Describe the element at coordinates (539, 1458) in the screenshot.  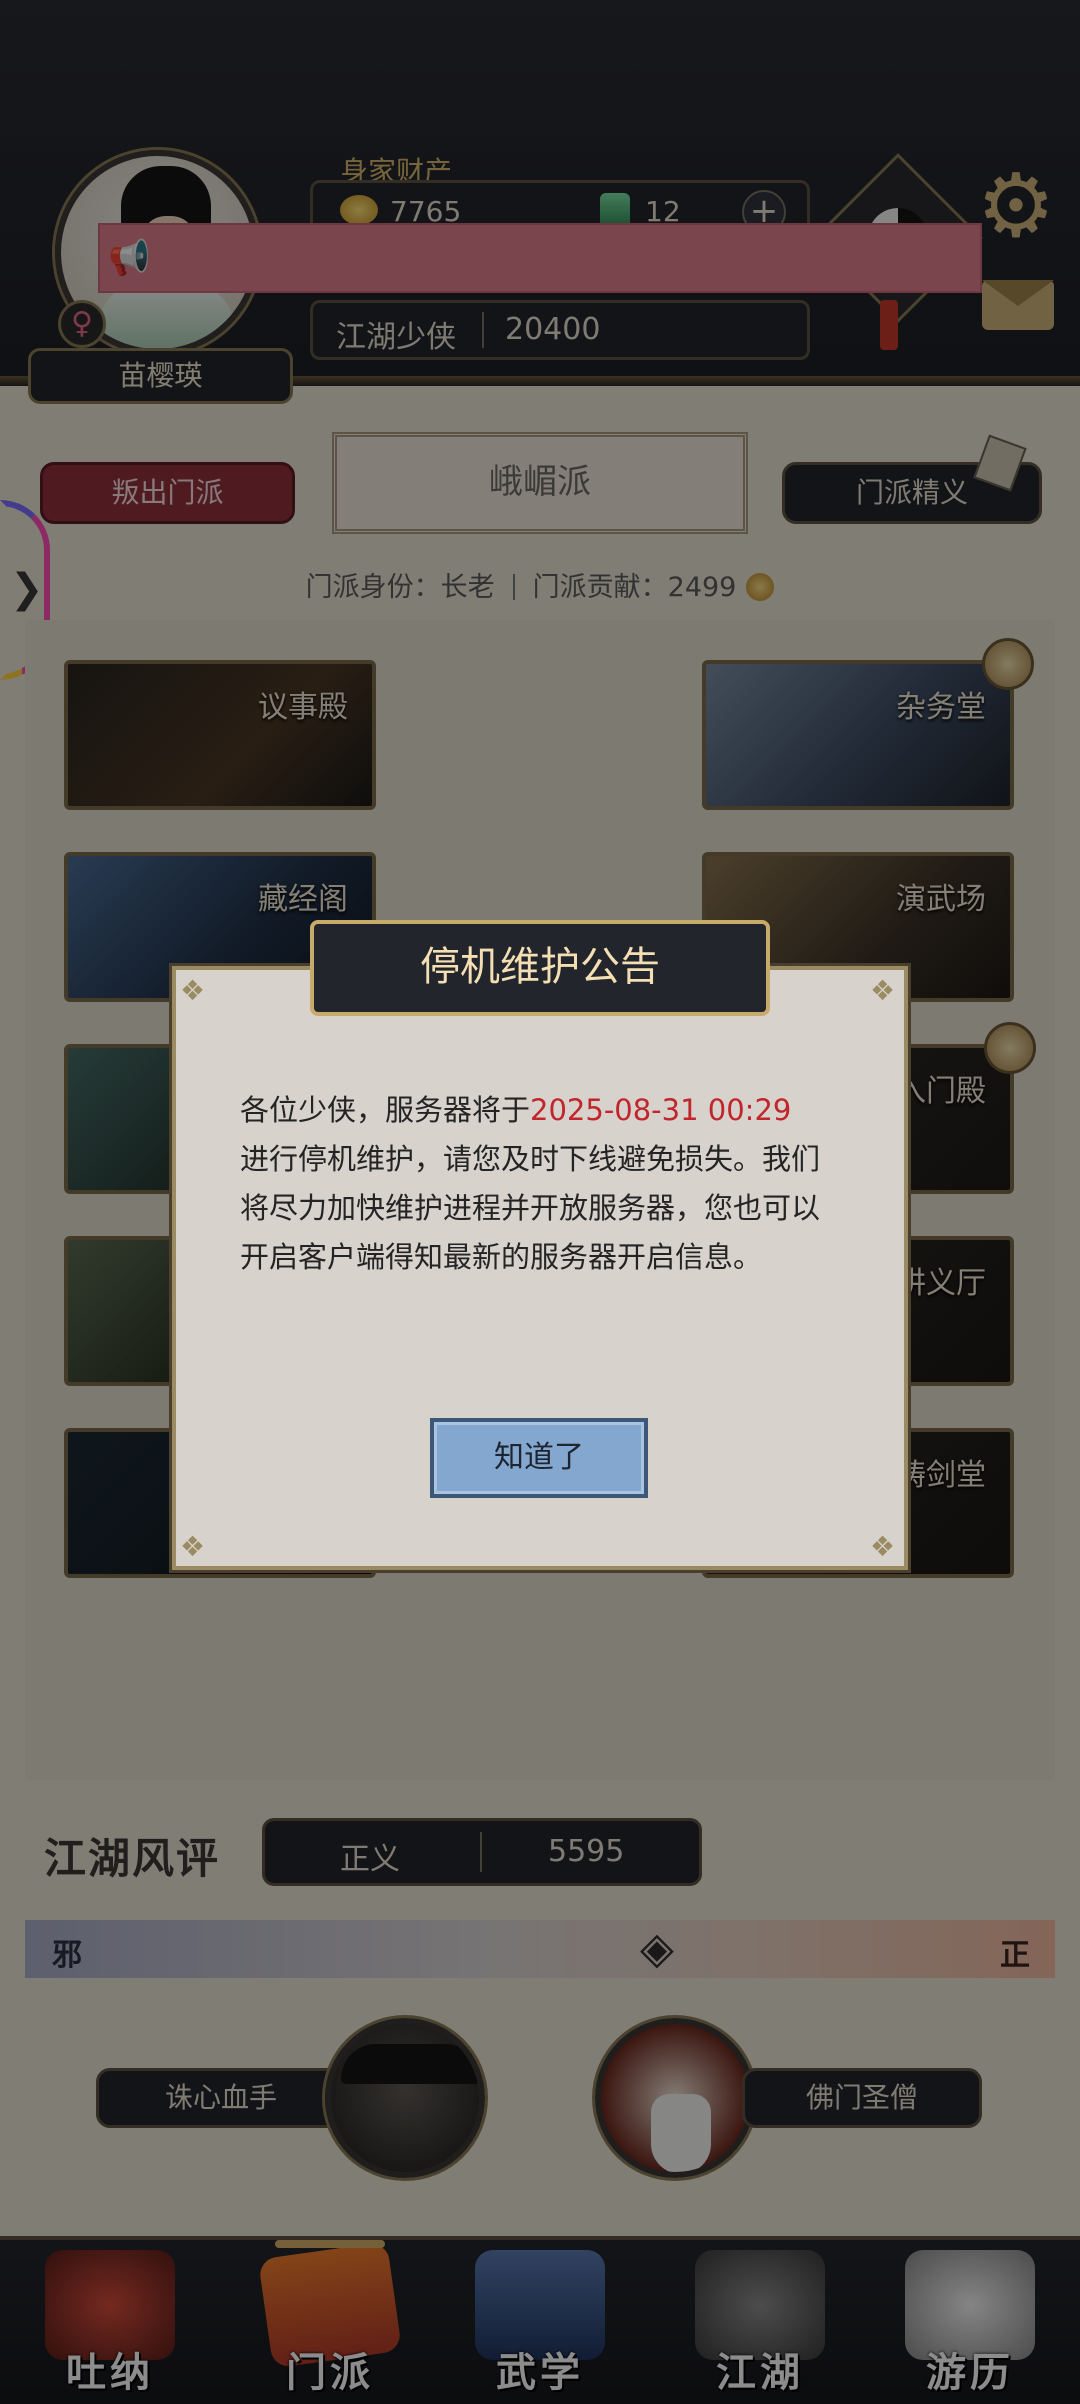
I see `ok-button: 知道了` at that location.